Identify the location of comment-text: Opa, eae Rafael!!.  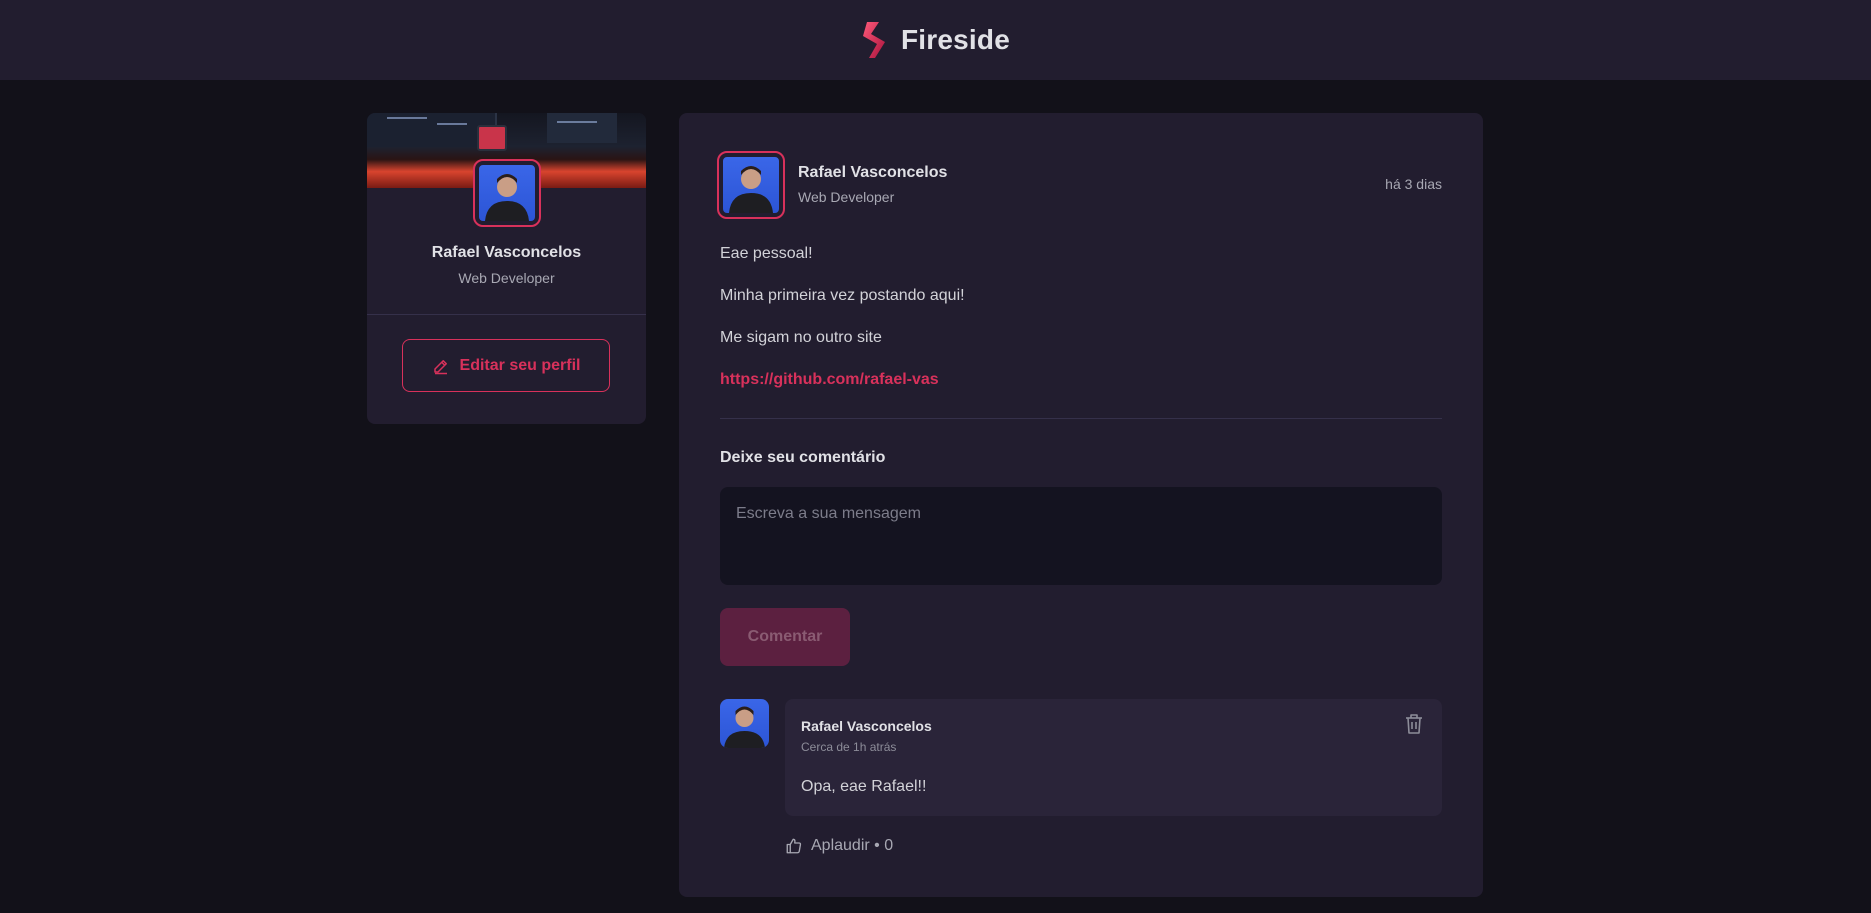
(864, 786).